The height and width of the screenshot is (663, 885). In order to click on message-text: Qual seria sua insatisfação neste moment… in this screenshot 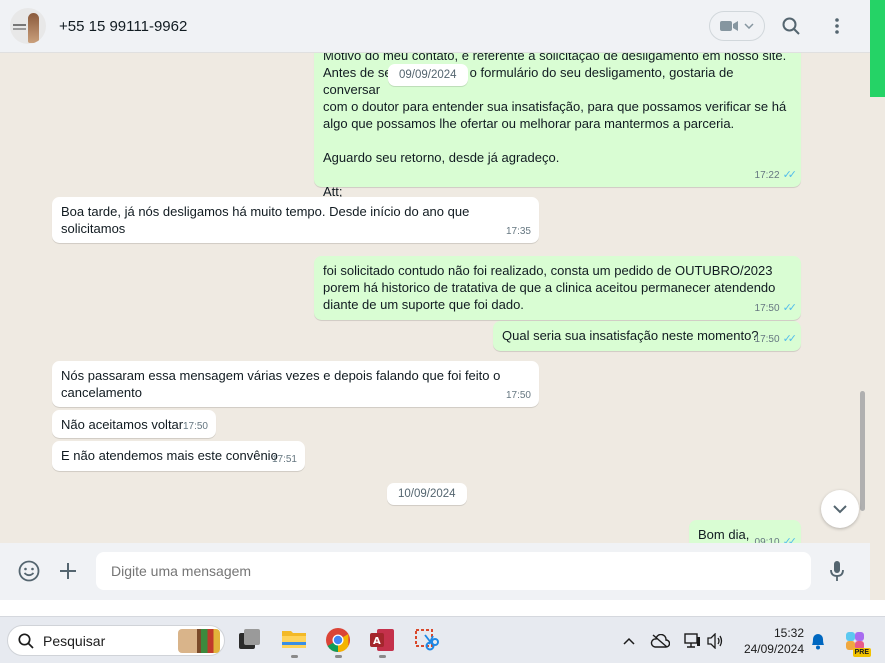, I will do `click(630, 335)`.